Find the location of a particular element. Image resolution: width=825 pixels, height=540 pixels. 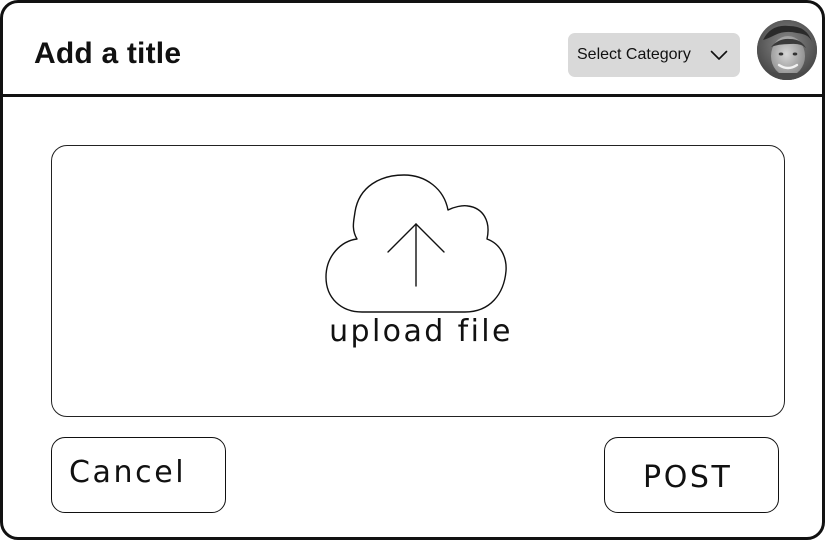

post-button-label: POST is located at coordinates (688, 477).